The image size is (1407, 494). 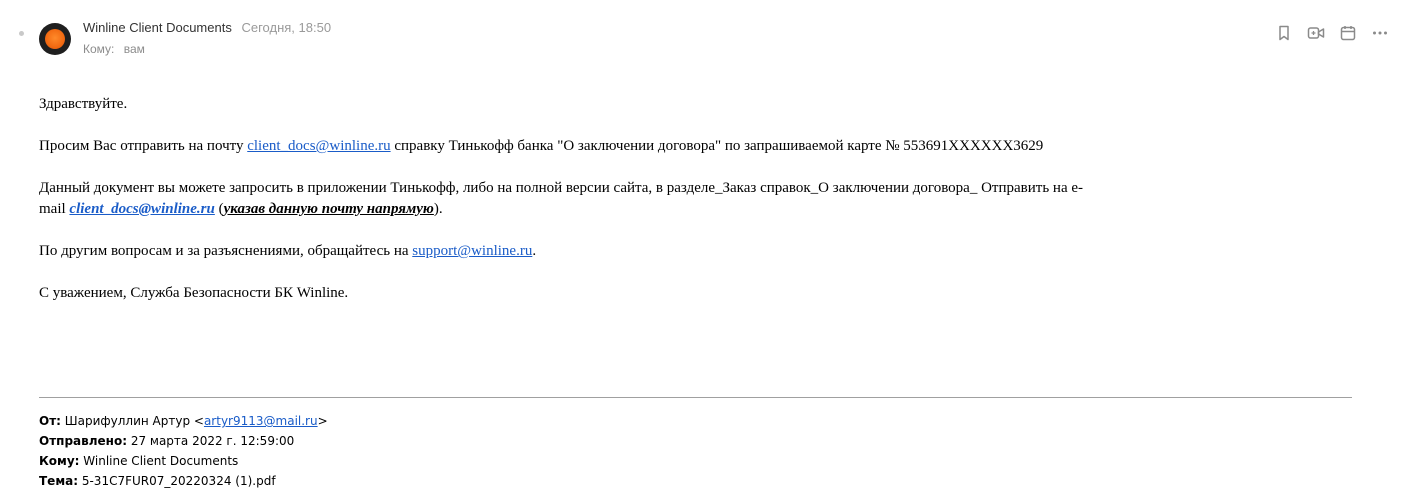 I want to click on video-call-icon, so click(x=1316, y=33).